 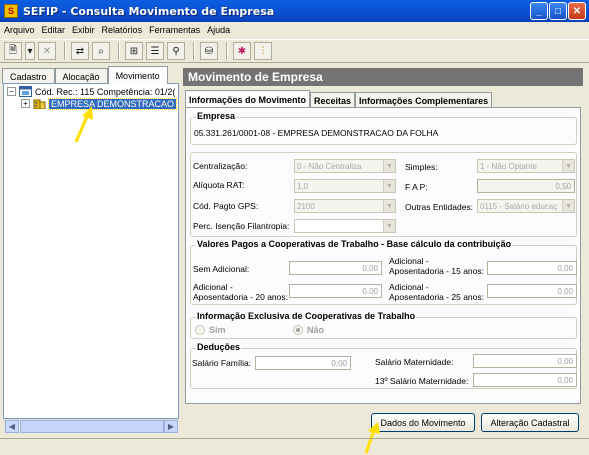 I want to click on tree-root: − Cód. Rec.: 115 Competência: 01/2(, so click(x=91, y=91).